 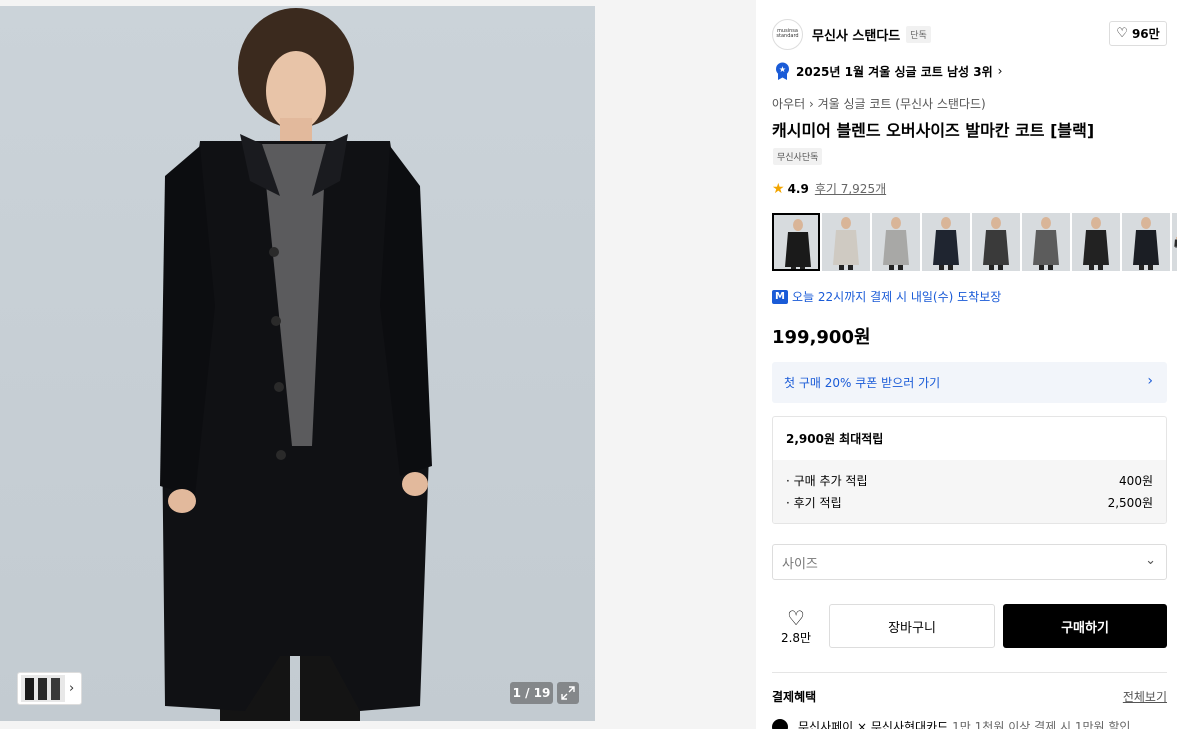 What do you see at coordinates (1130, 503) in the screenshot?
I see `points-row-value: 2,500원` at bounding box center [1130, 503].